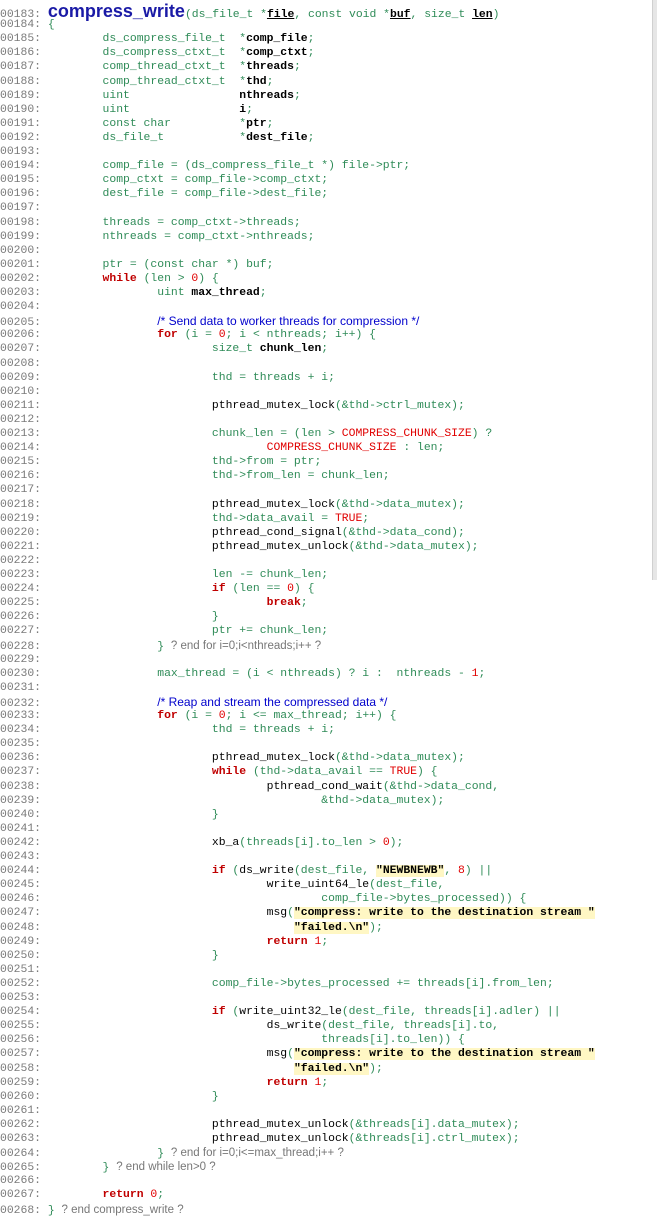  I want to click on code-line: 00189: uint nthreads;, so click(320, 96).